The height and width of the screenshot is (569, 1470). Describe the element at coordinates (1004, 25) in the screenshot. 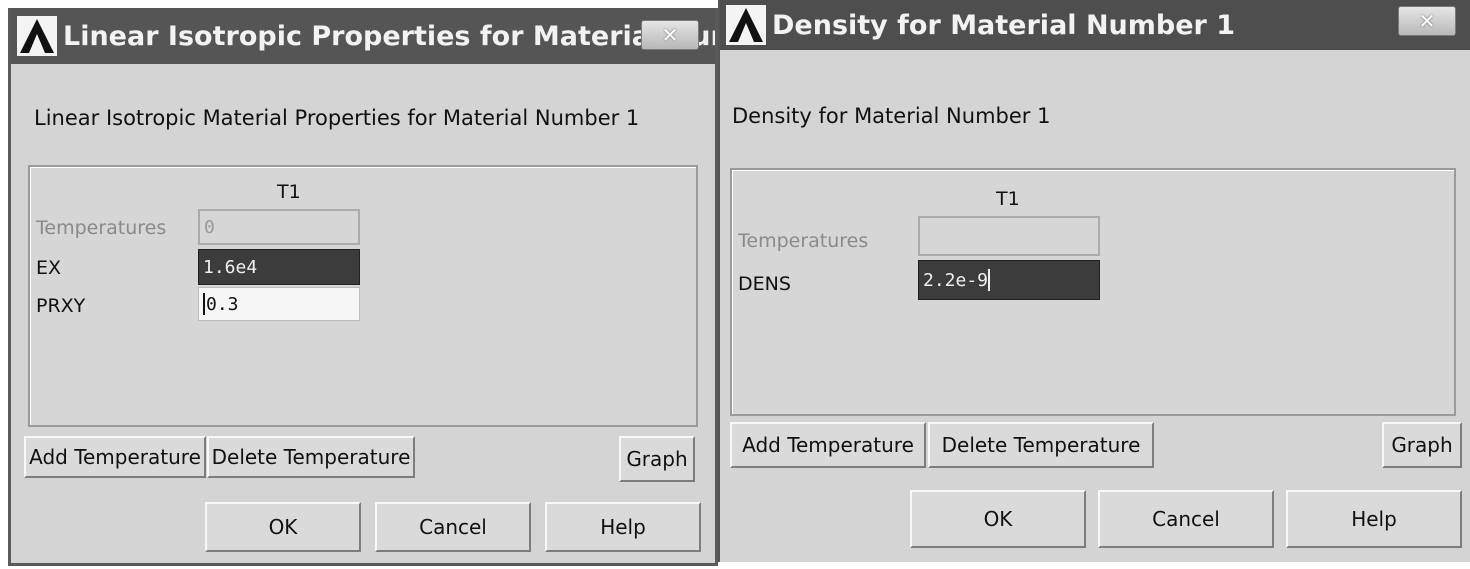

I see `window-title: Density for Material Number 1` at that location.